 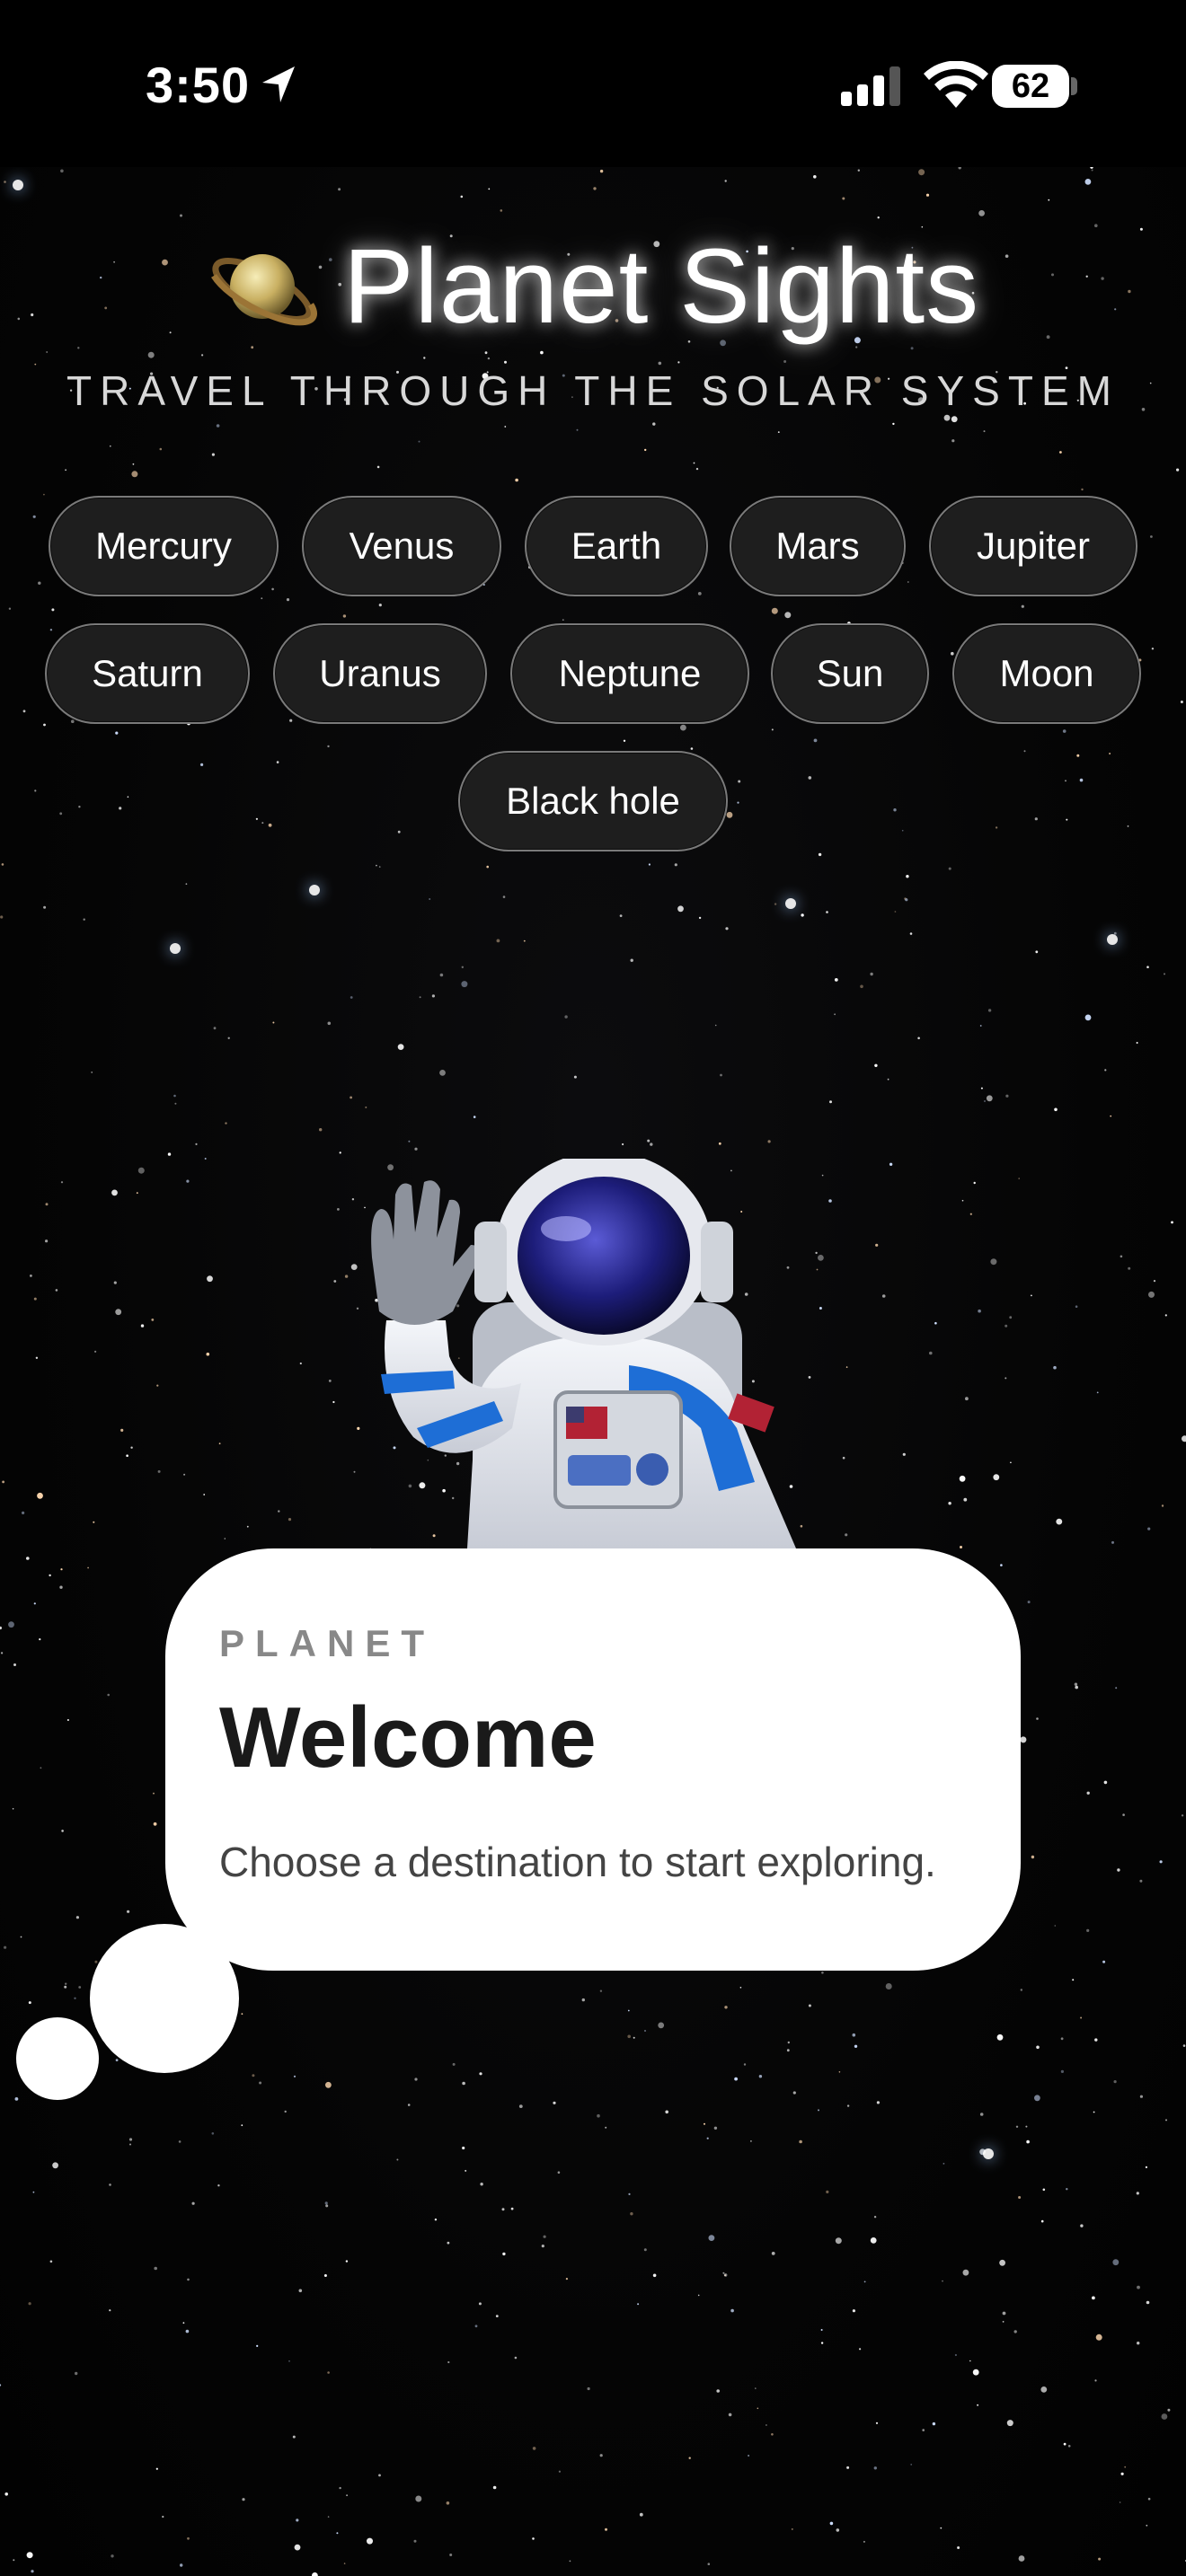 I want to click on destination-chip-neptune: Neptune, so click(x=629, y=673).